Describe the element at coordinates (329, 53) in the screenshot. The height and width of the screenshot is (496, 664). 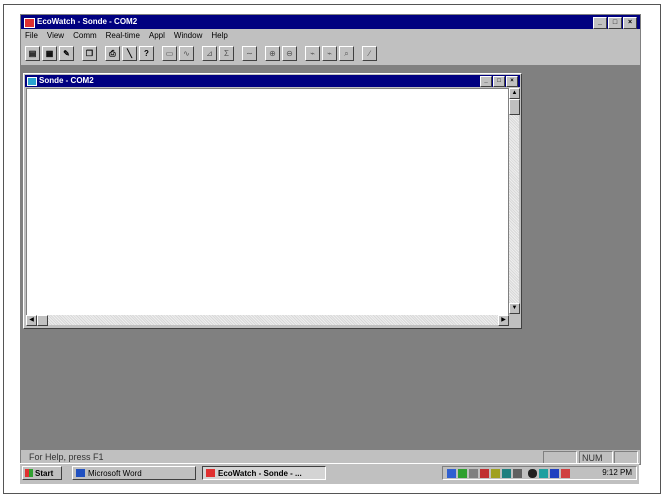
I see `plot2-icon: ⌁` at that location.